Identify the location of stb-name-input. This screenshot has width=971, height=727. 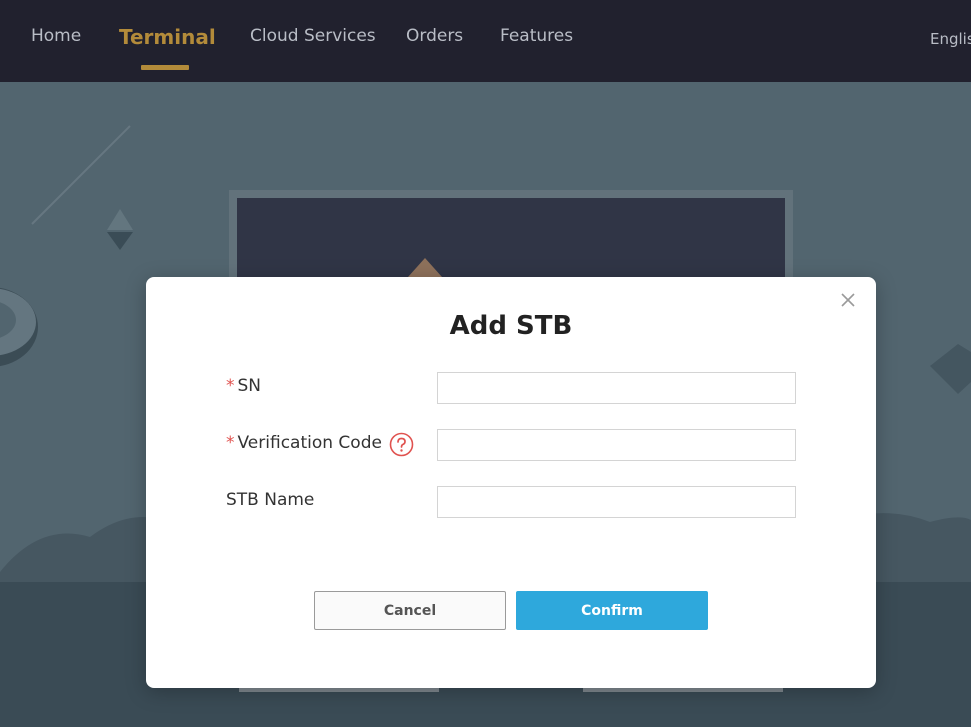
(616, 502).